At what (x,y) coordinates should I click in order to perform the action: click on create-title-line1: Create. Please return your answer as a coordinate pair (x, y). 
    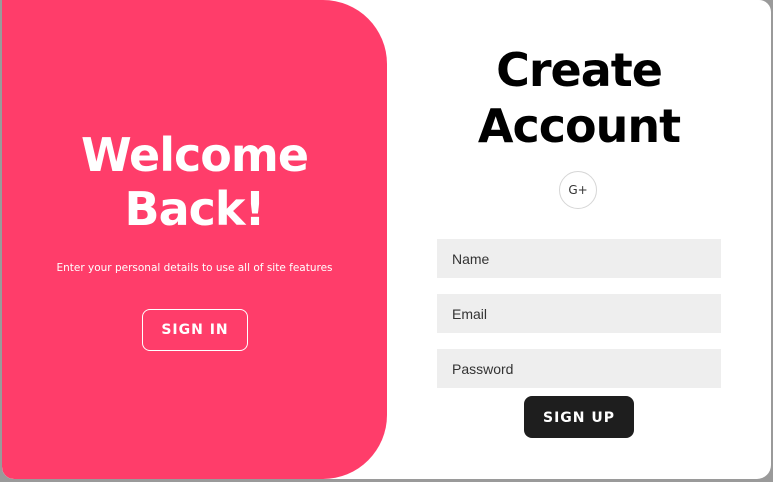
    Looking at the image, I should click on (579, 70).